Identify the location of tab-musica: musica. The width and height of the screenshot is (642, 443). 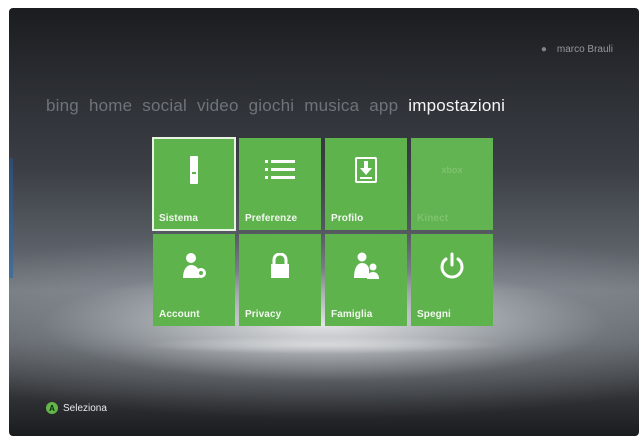
(331, 106).